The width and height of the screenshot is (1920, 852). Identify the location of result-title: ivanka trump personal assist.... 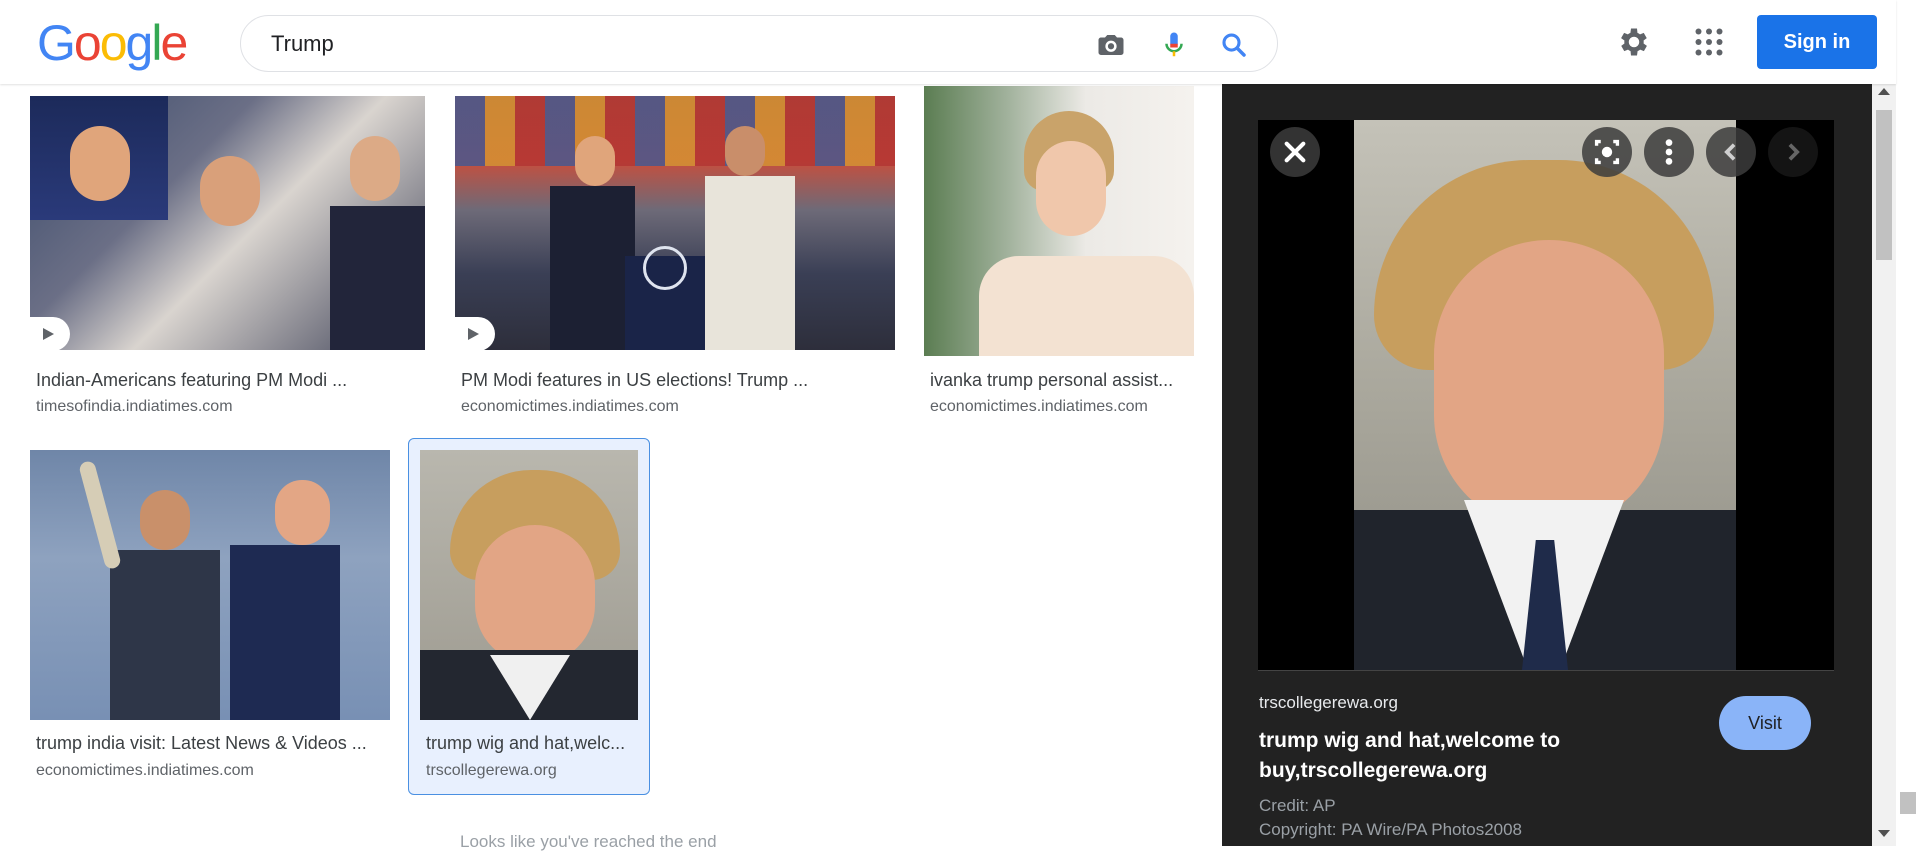
(1057, 380).